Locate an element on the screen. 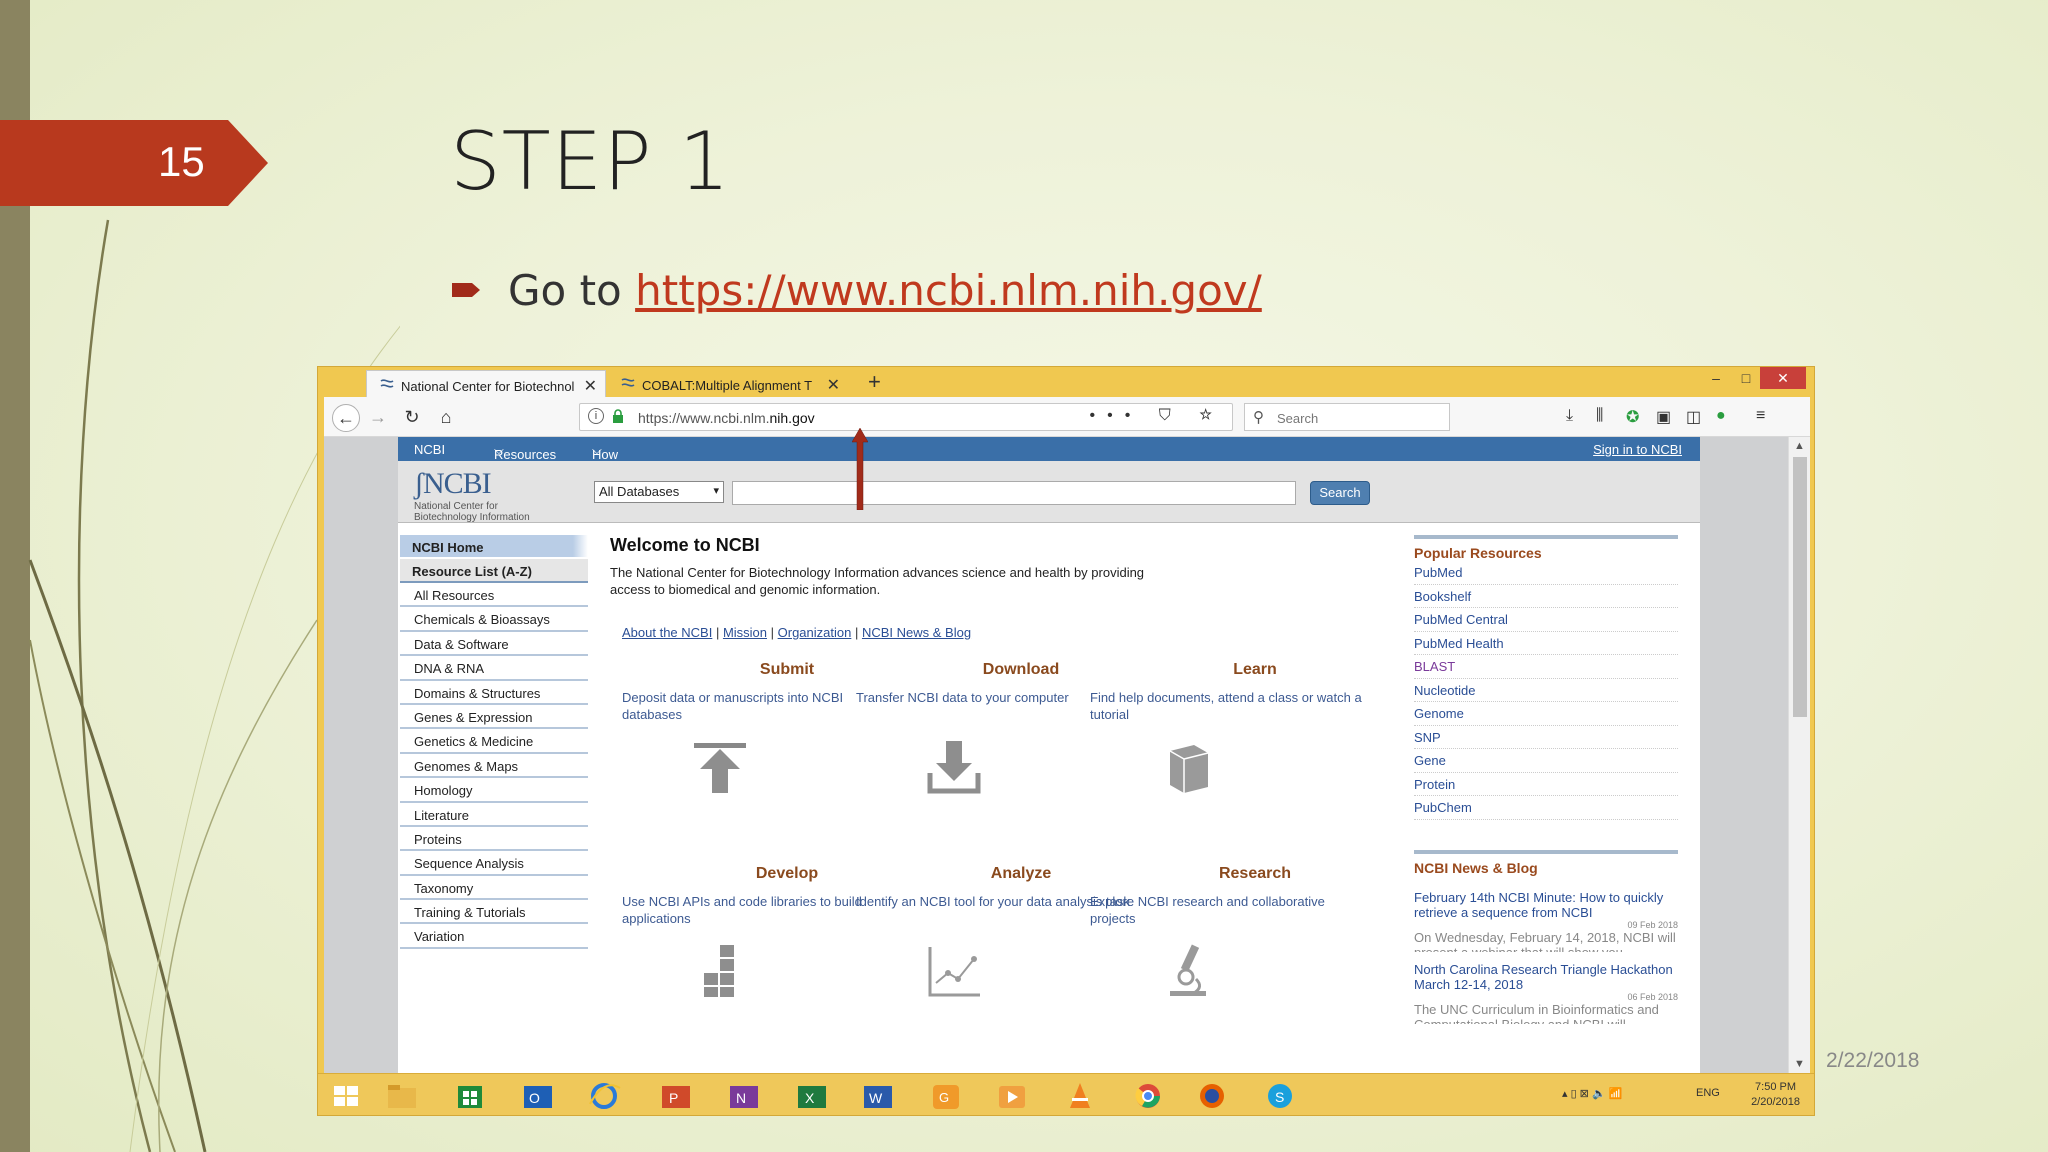  popular-resource-link: Genome is located at coordinates (1546, 714).